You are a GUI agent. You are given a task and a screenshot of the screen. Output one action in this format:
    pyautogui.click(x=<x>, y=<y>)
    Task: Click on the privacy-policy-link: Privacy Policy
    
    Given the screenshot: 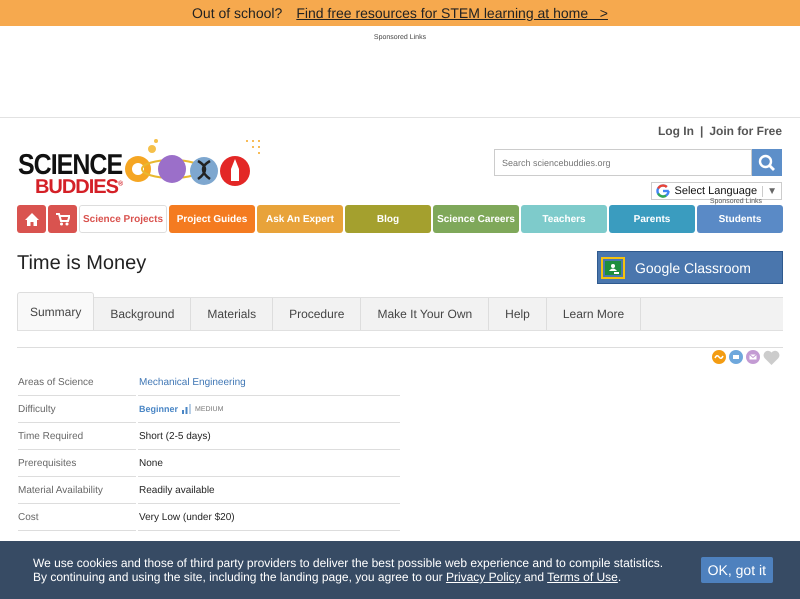 What is the action you would take?
    pyautogui.click(x=483, y=577)
    